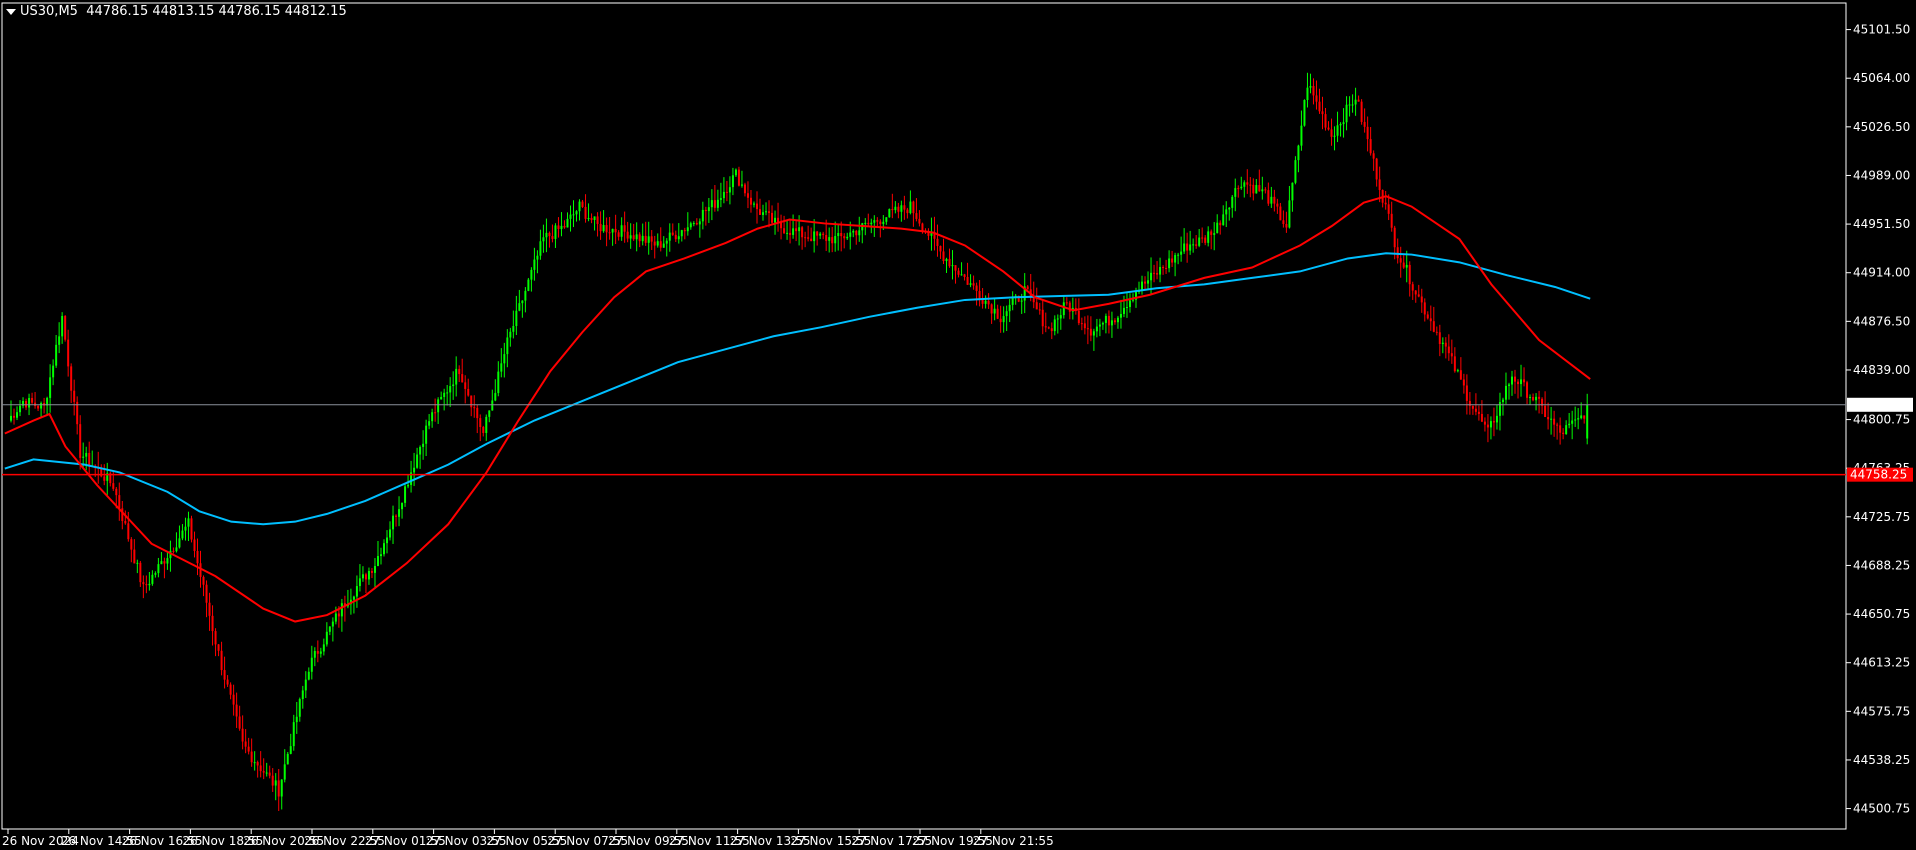 The width and height of the screenshot is (1916, 850). Describe the element at coordinates (1881, 273) in the screenshot. I see `y-tick-label: 44914.00` at that location.